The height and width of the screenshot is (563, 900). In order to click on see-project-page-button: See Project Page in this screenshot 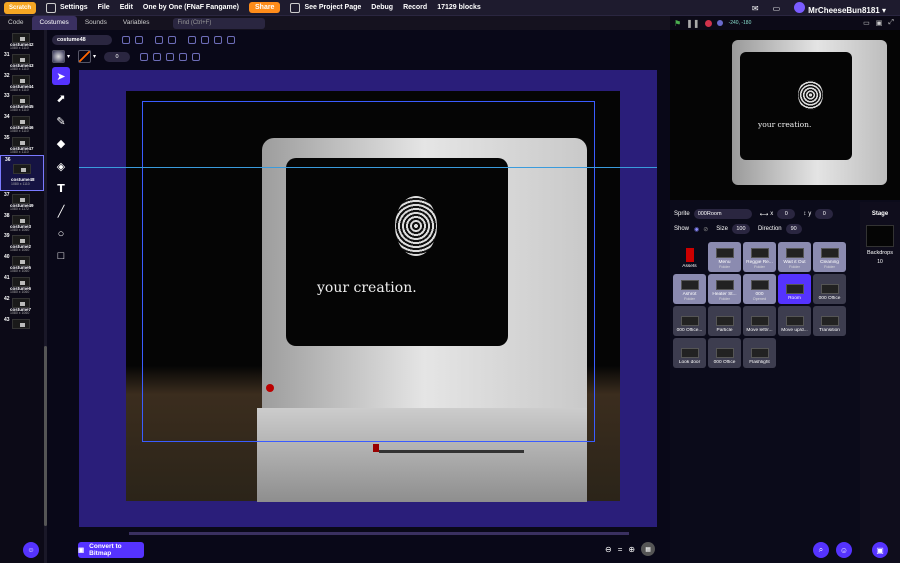, I will do `click(325, 7)`.